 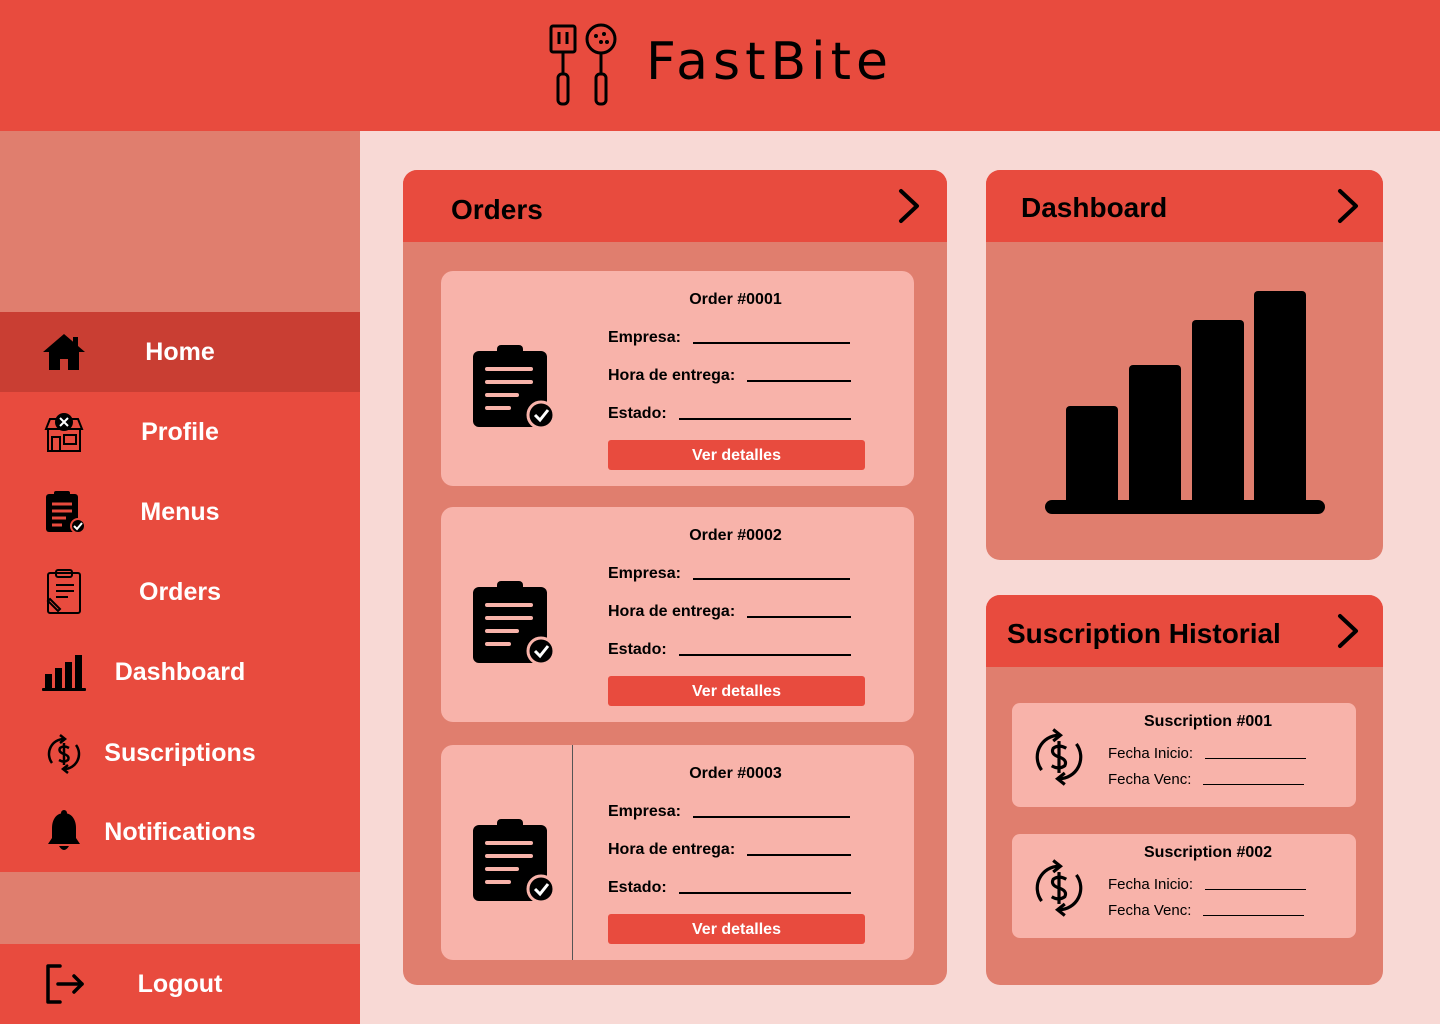 I want to click on subscription-title: Suscription #001, so click(x=1208, y=721).